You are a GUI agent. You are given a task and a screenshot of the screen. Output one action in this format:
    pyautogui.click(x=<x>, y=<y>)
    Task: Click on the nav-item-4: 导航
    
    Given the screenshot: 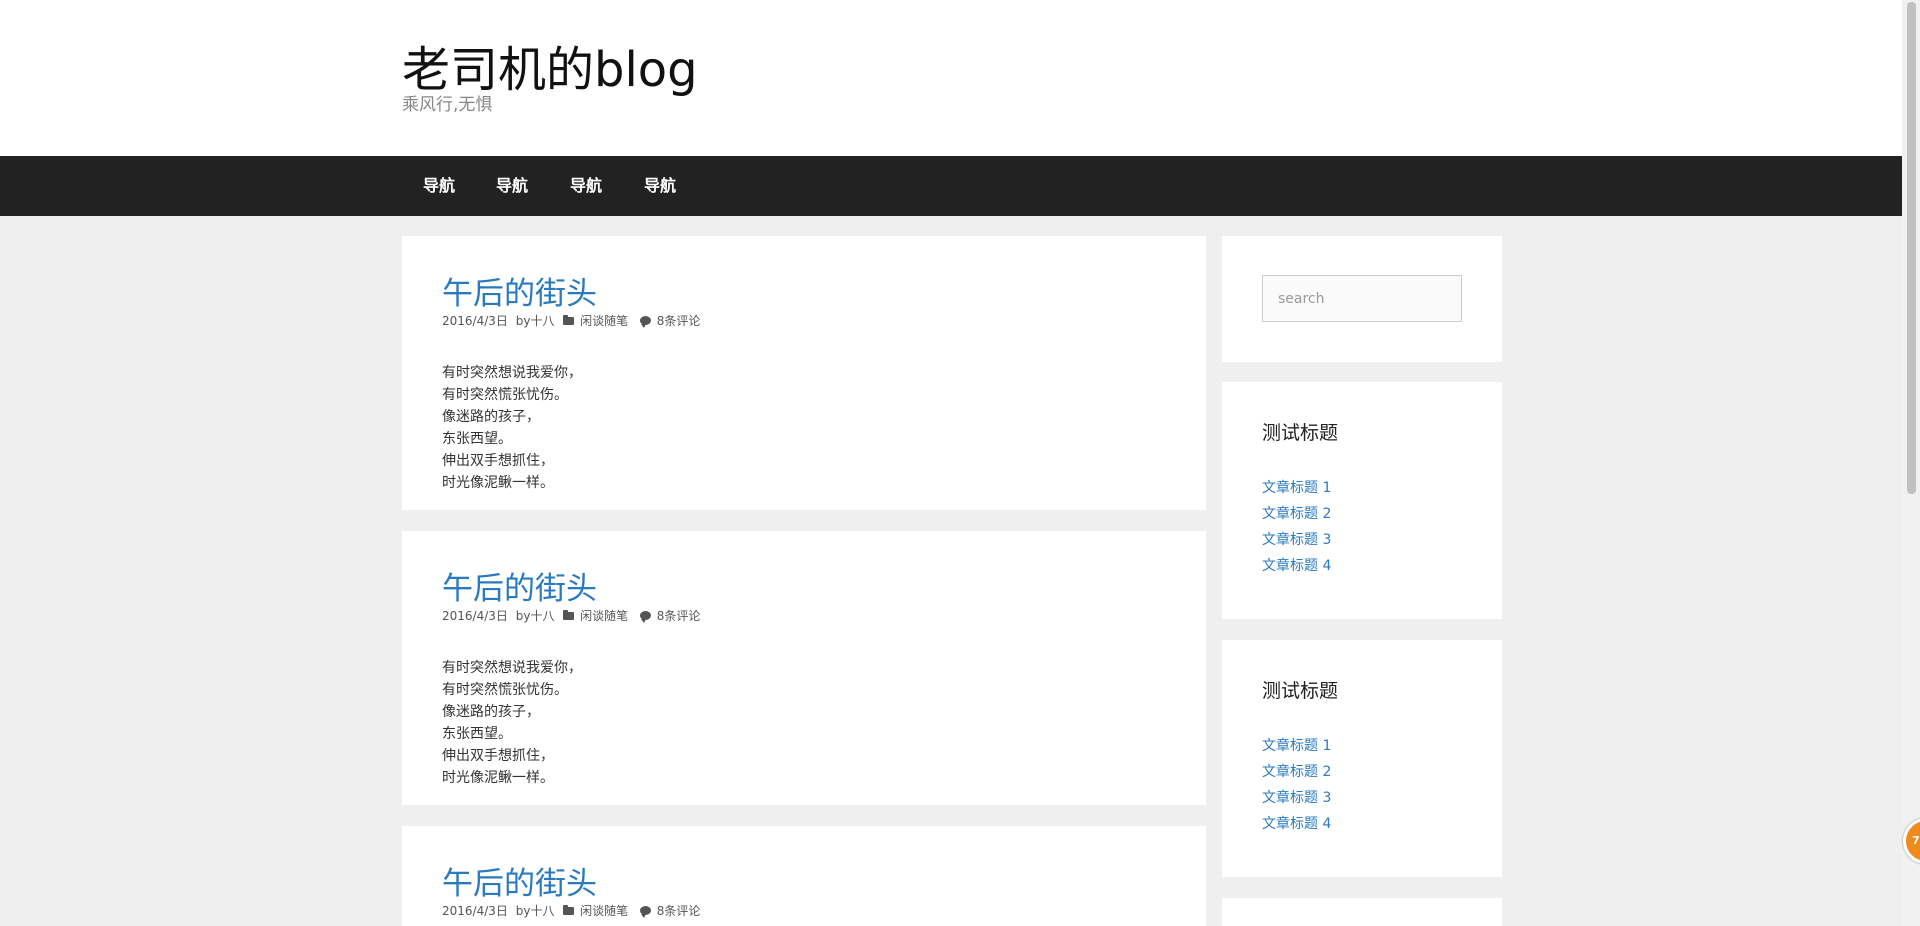 What is the action you would take?
    pyautogui.click(x=660, y=186)
    